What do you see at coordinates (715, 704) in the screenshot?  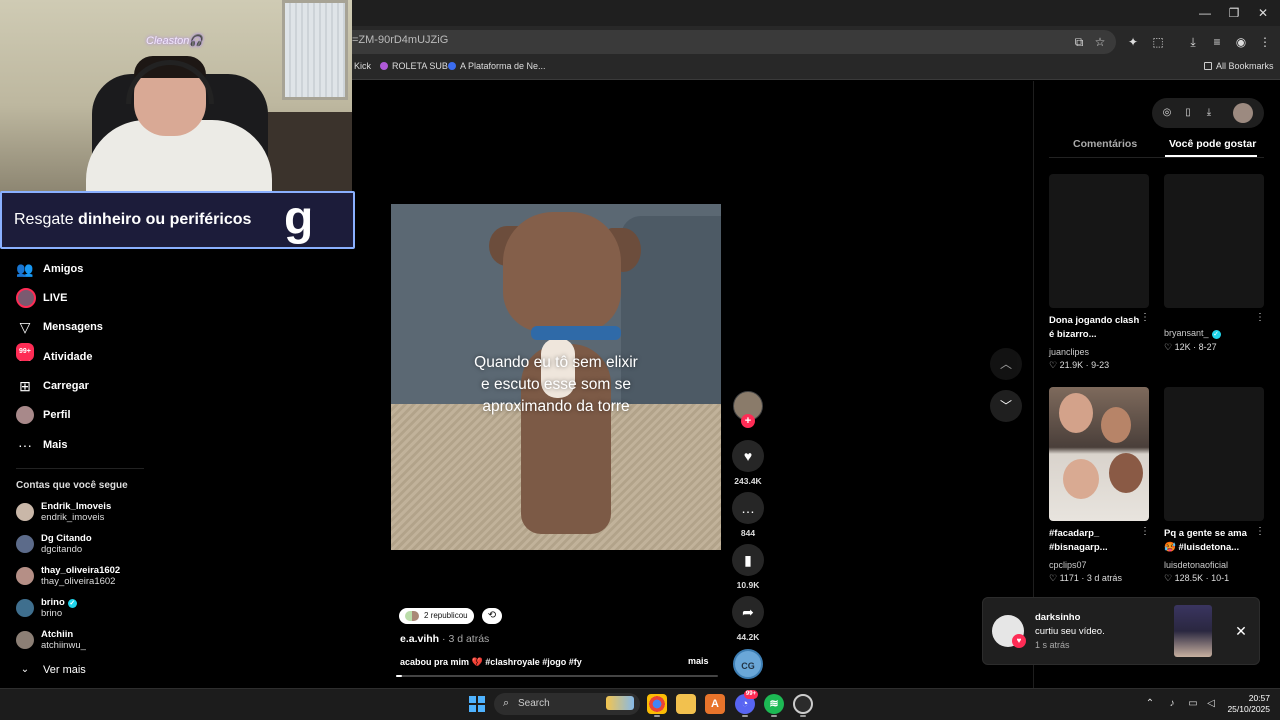 I see `app-a-icon: A` at bounding box center [715, 704].